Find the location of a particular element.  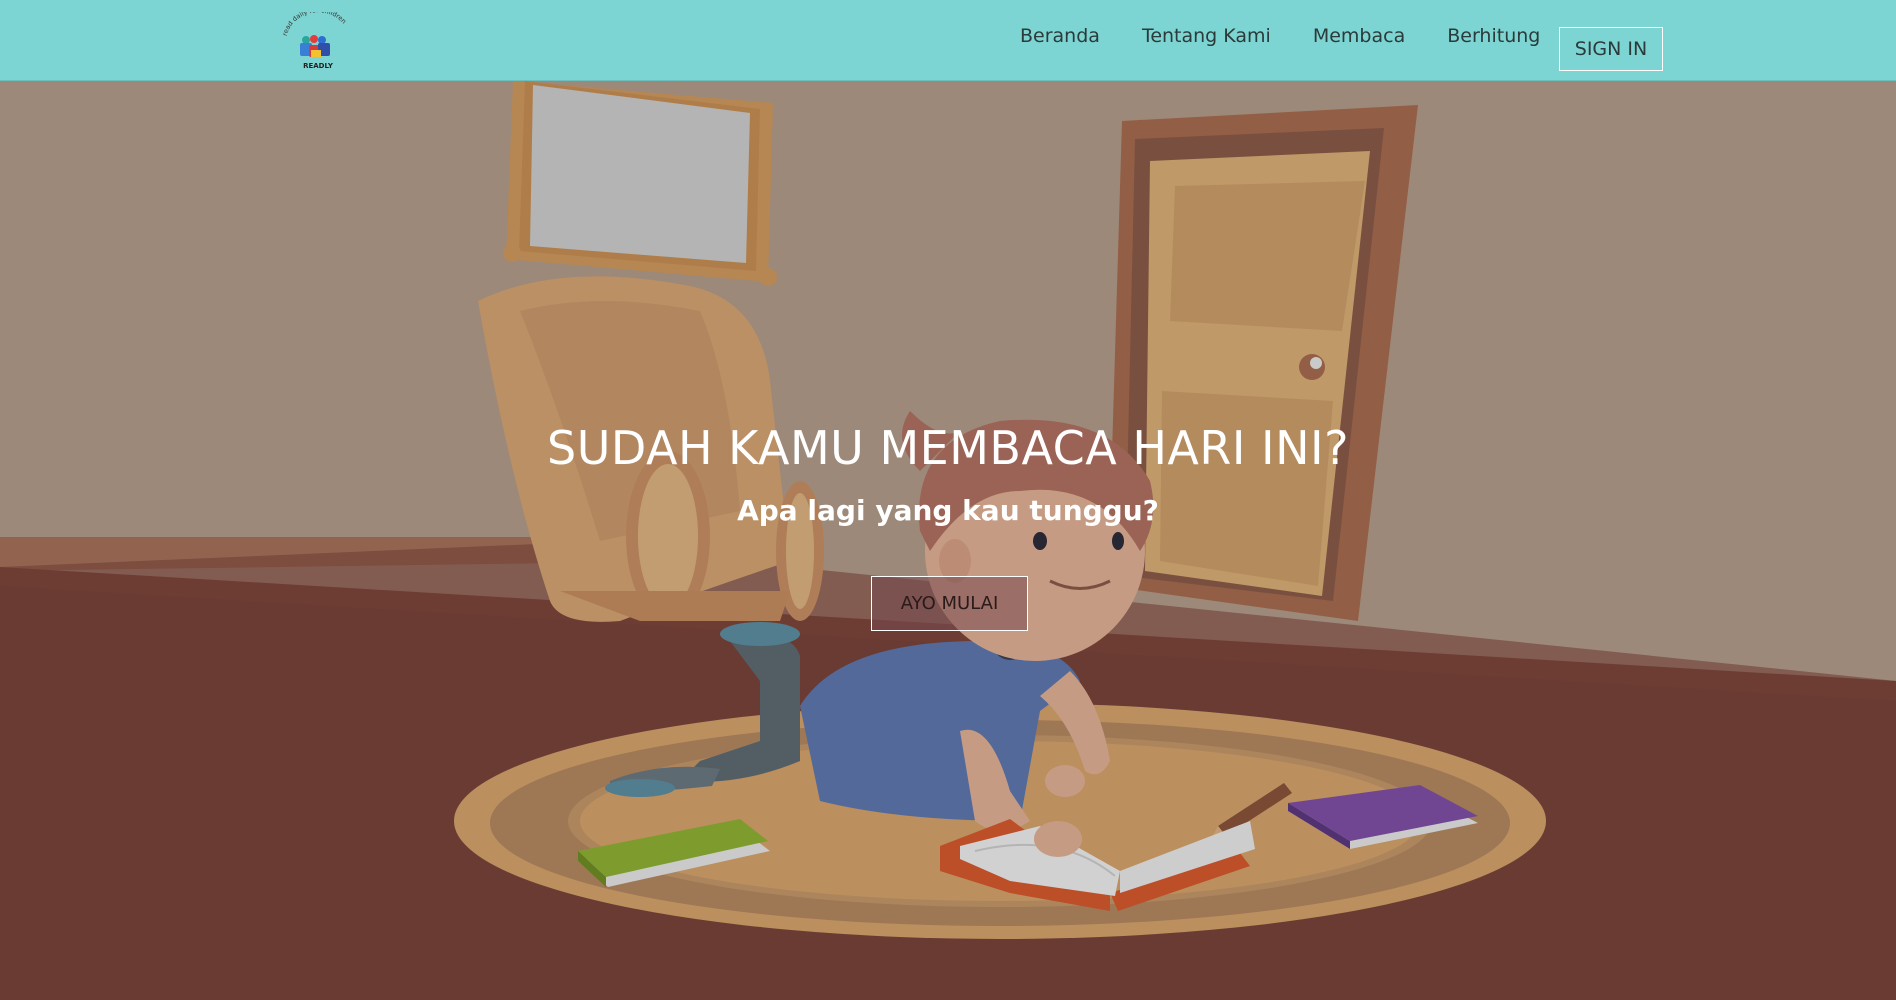

readly-logo-icon: read daily for children READLY is located at coordinates (314, 38).